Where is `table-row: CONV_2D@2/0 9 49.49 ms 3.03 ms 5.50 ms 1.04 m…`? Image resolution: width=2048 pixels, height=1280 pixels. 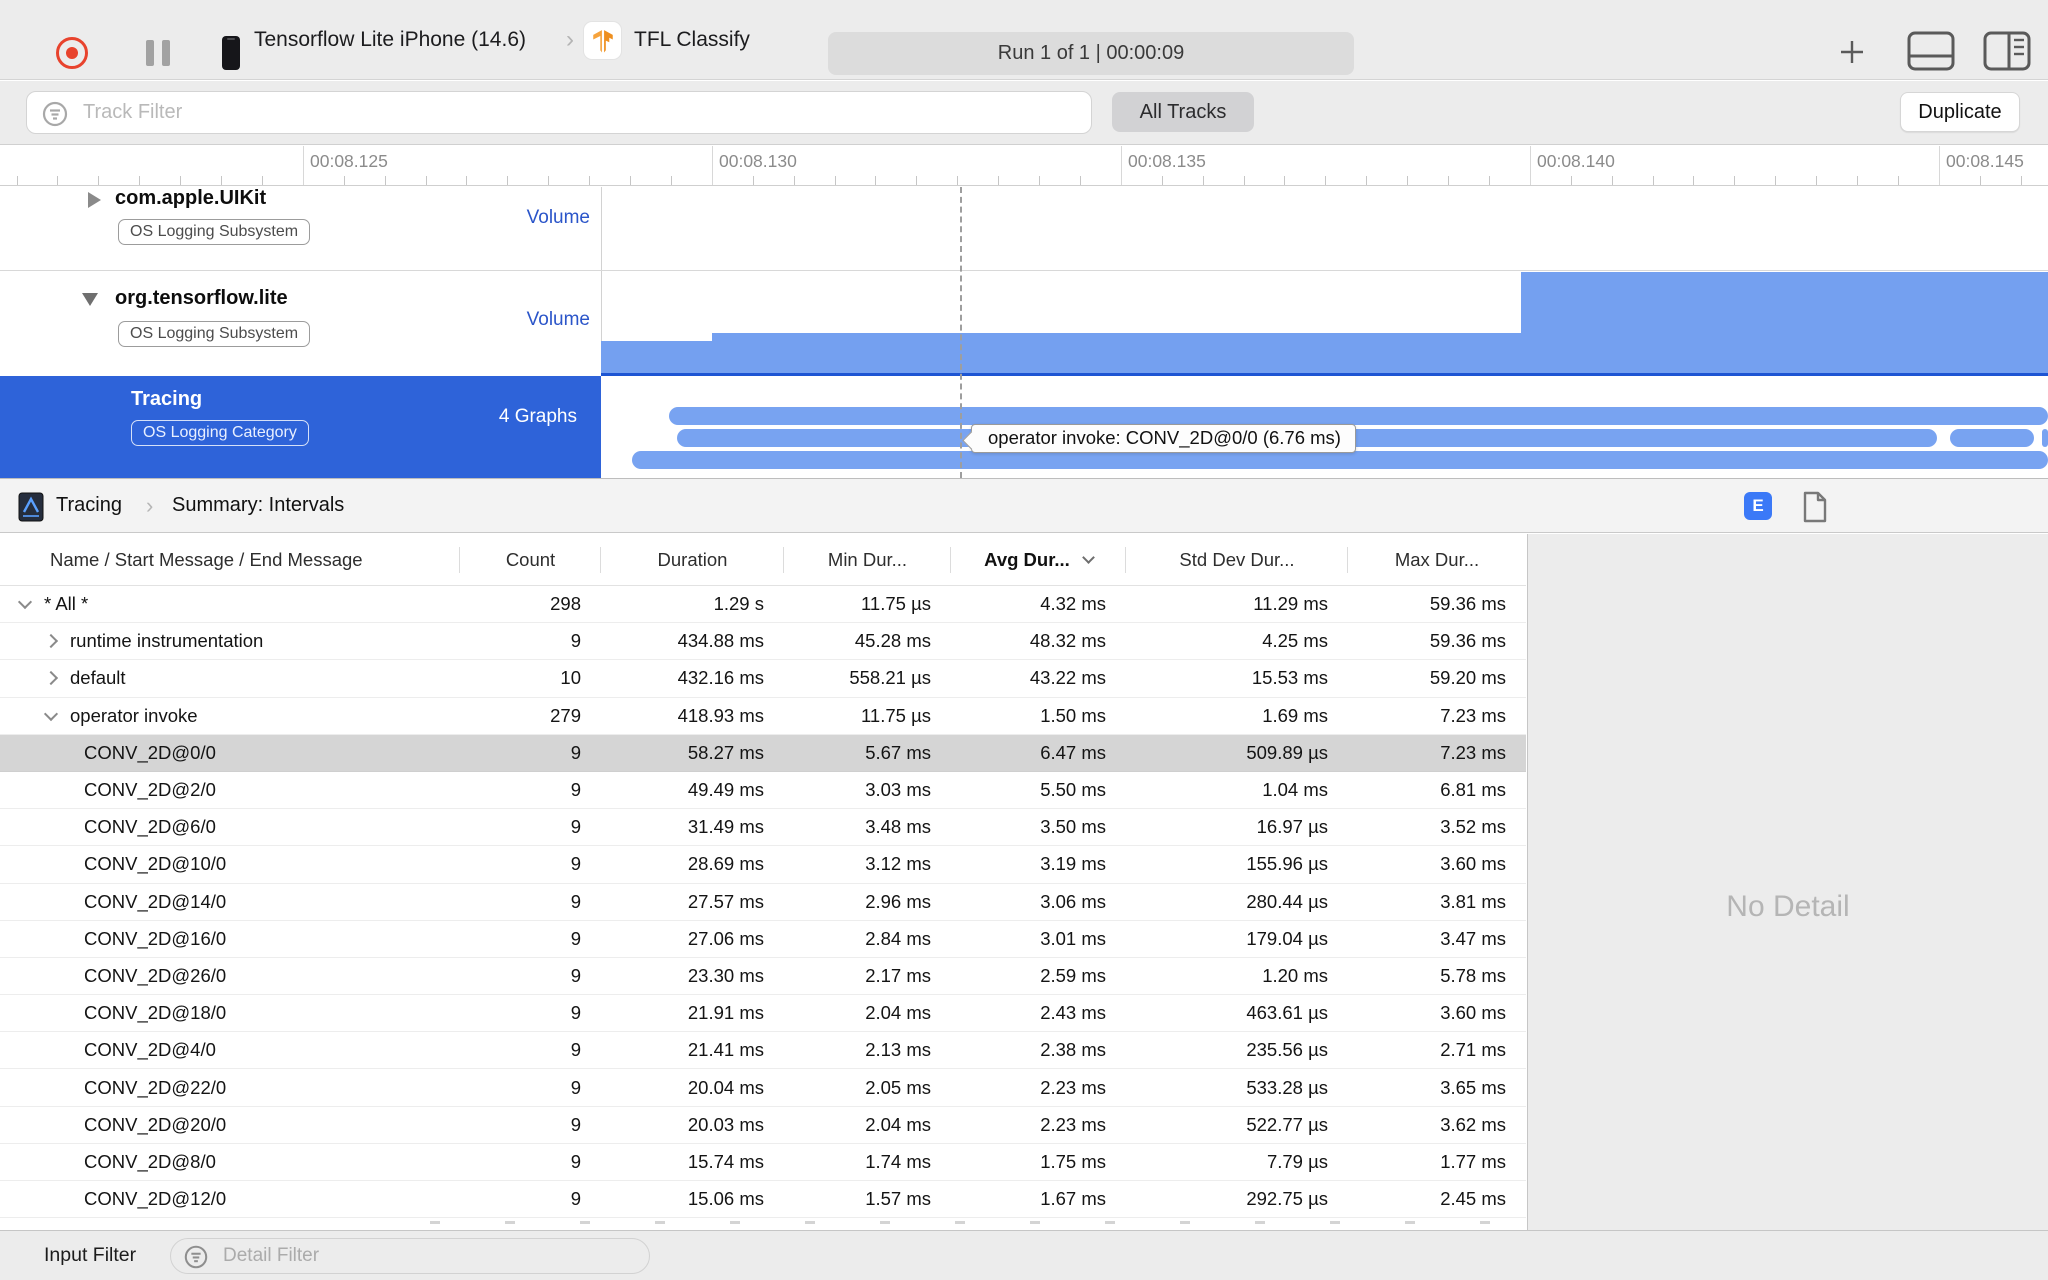 table-row: CONV_2D@2/0 9 49.49 ms 3.03 ms 5.50 ms 1.04 m… is located at coordinates (763, 791).